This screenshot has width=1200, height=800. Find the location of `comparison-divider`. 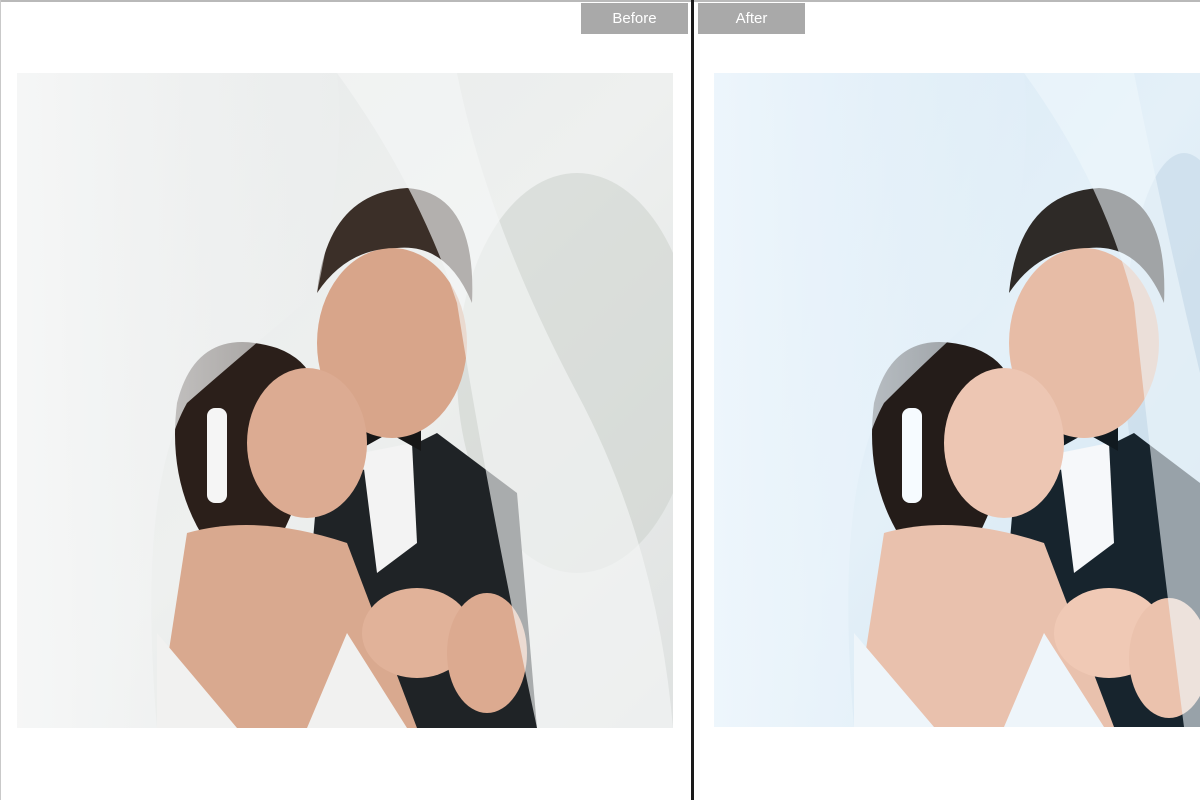

comparison-divider is located at coordinates (692, 400).